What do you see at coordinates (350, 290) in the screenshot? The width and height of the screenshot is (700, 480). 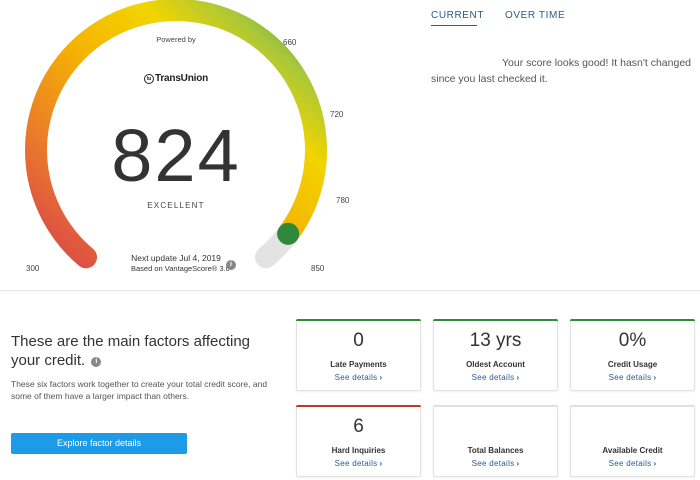 I see `section-divider` at bounding box center [350, 290].